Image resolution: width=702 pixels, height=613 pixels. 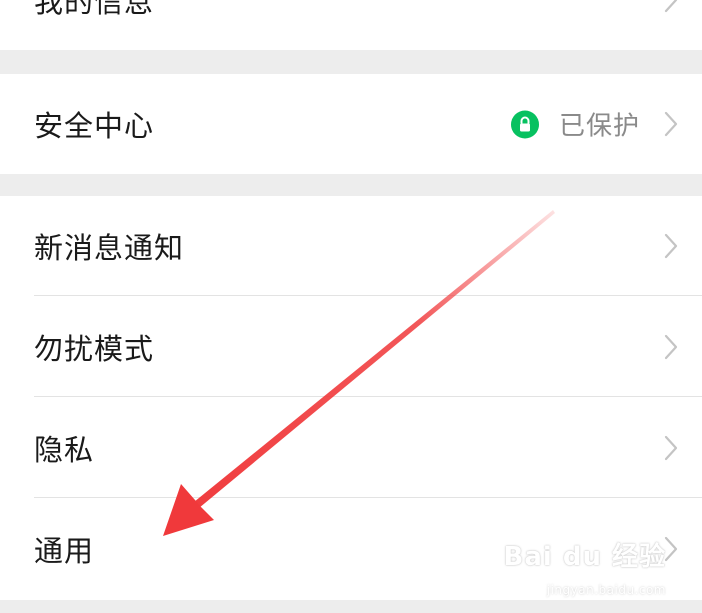 What do you see at coordinates (94, 9) in the screenshot?
I see `settings-row-label: 我的信息` at bounding box center [94, 9].